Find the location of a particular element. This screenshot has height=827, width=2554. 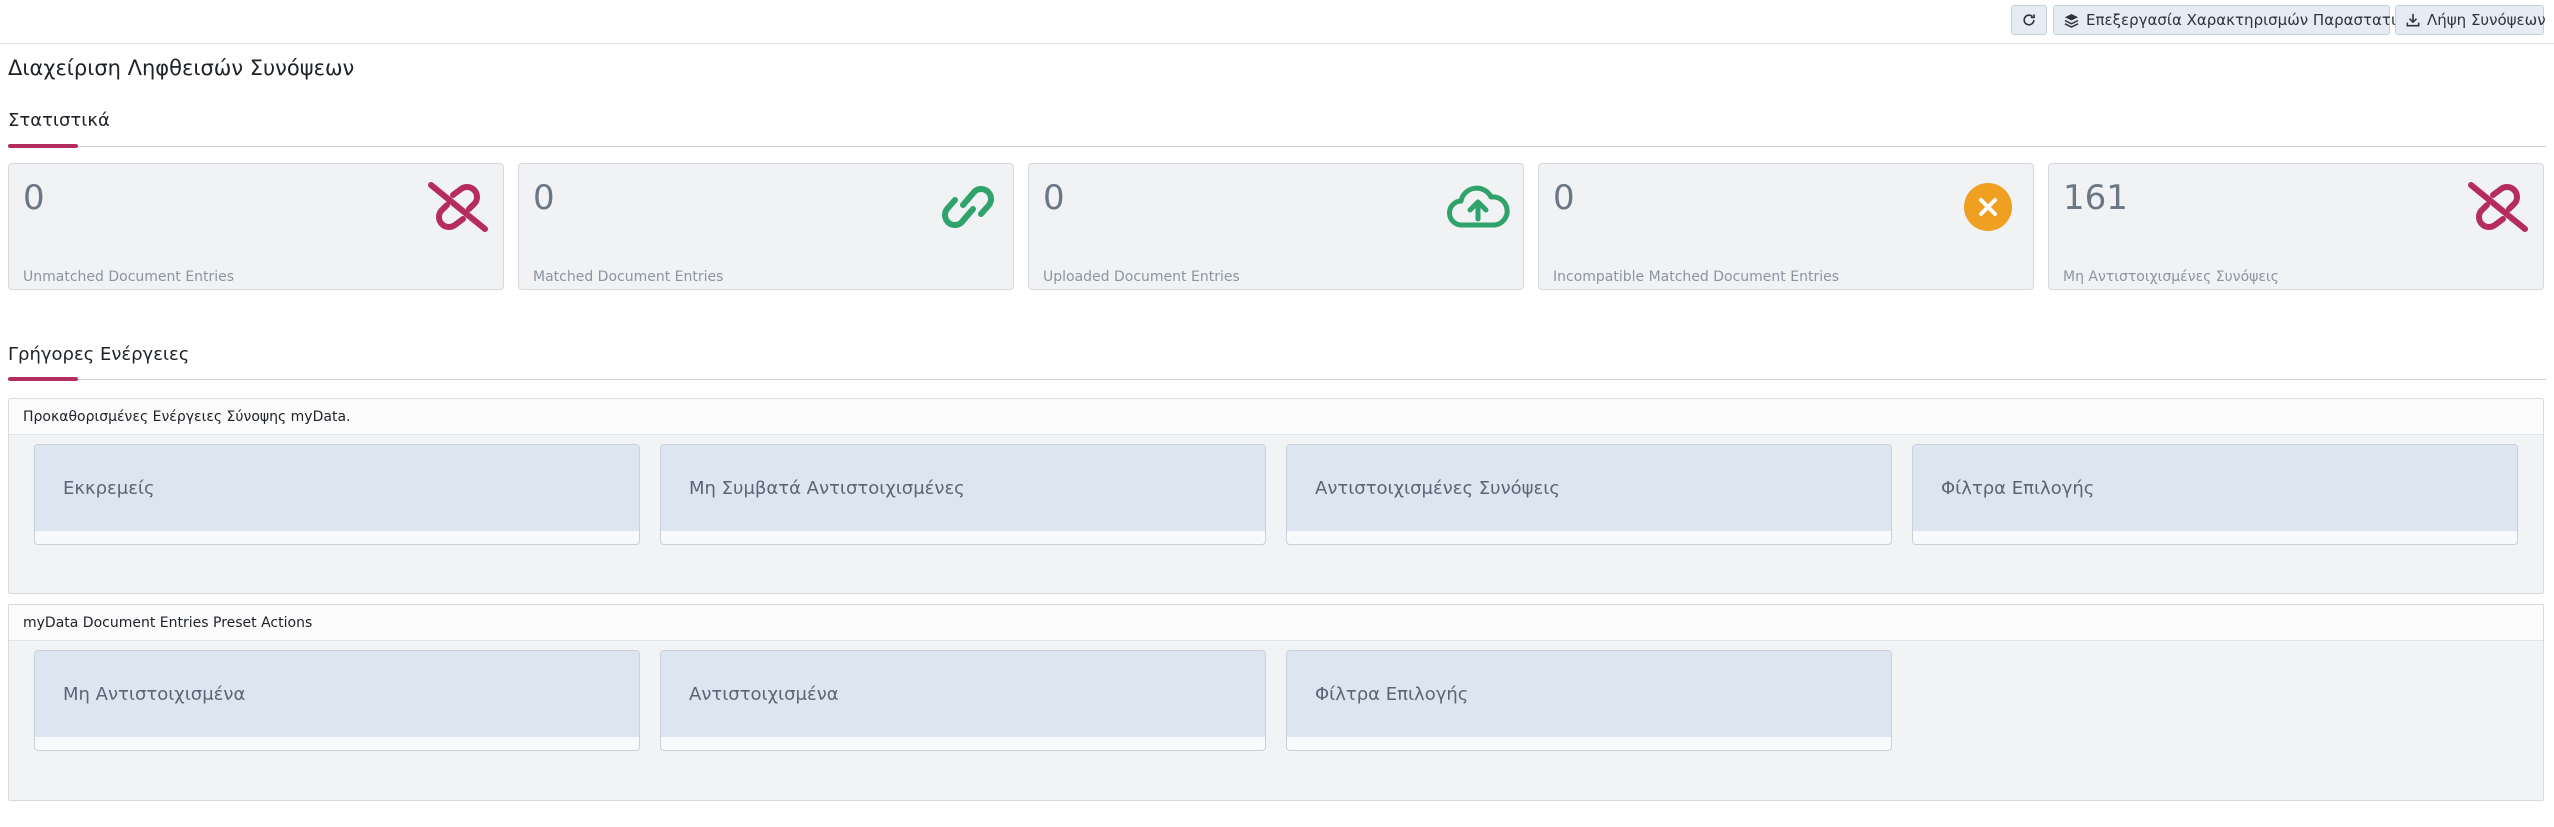

stat-card-unmatched-summaries: 161 Μη Αντιστοιχισμένες Συνόψεις is located at coordinates (2296, 226).